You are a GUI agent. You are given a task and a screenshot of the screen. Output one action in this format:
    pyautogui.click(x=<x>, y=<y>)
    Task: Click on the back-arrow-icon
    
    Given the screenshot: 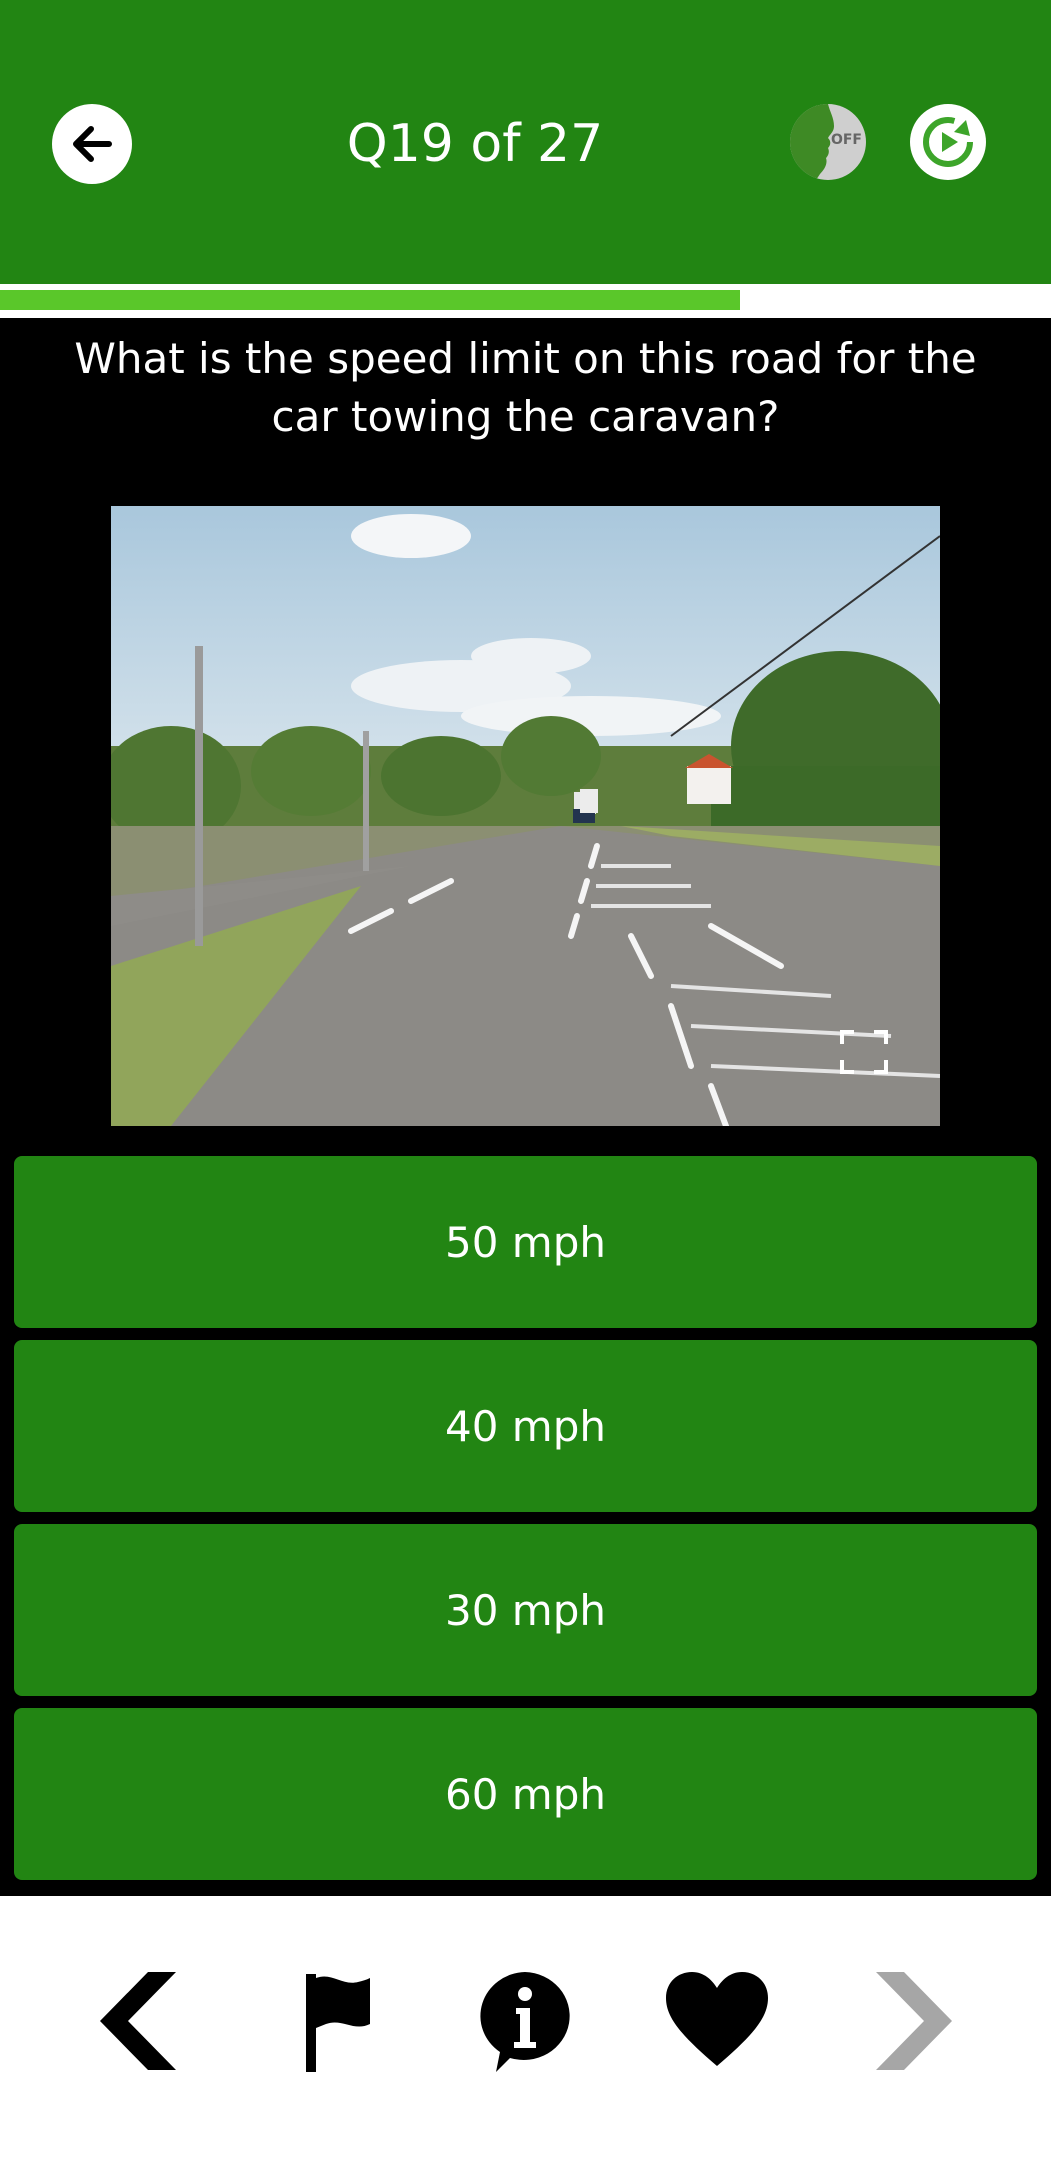 What is the action you would take?
    pyautogui.click(x=92, y=144)
    